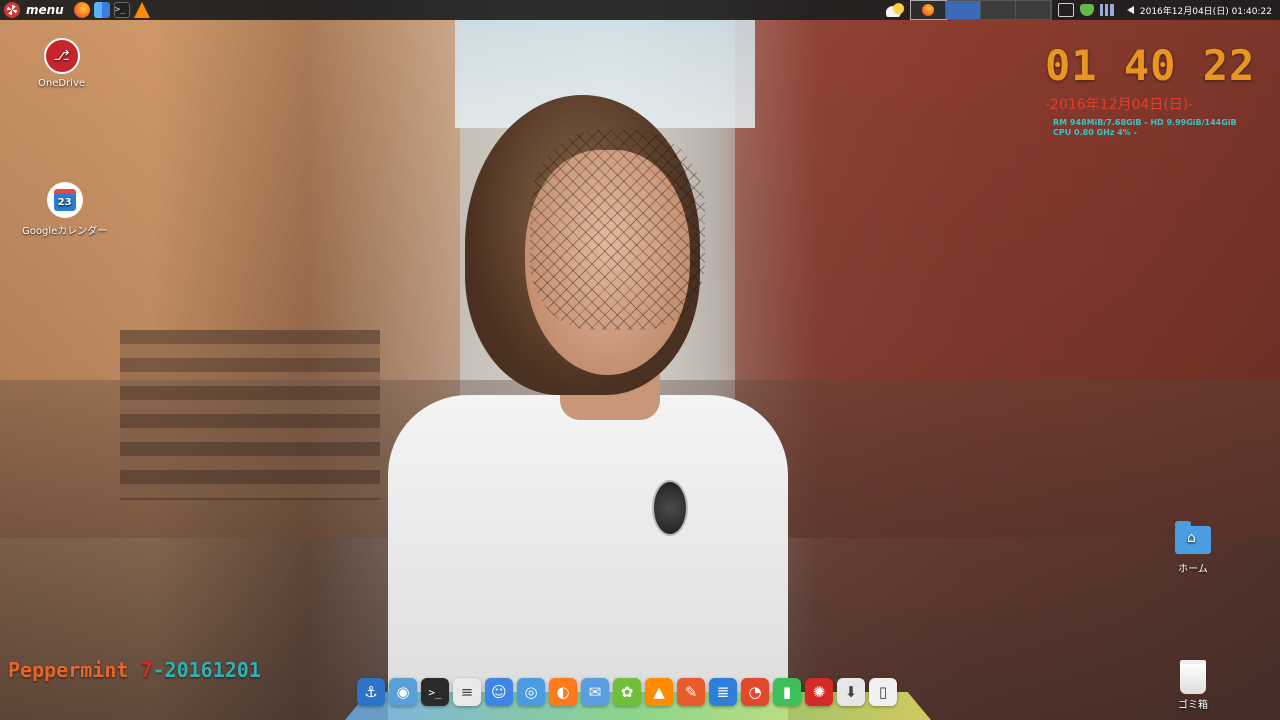 The width and height of the screenshot is (1280, 720). What do you see at coordinates (659, 692) in the screenshot?
I see `vlc-icon: ▲` at bounding box center [659, 692].